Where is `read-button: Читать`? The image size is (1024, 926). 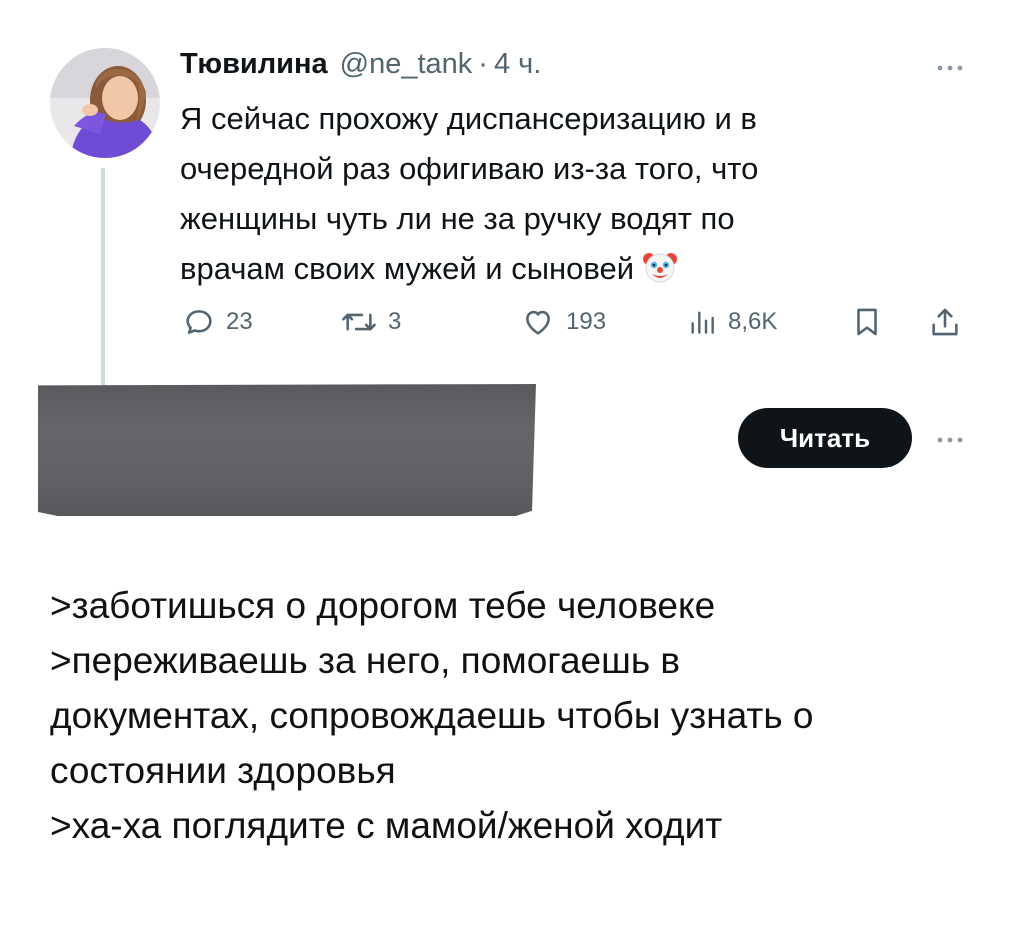 read-button: Читать is located at coordinates (825, 438).